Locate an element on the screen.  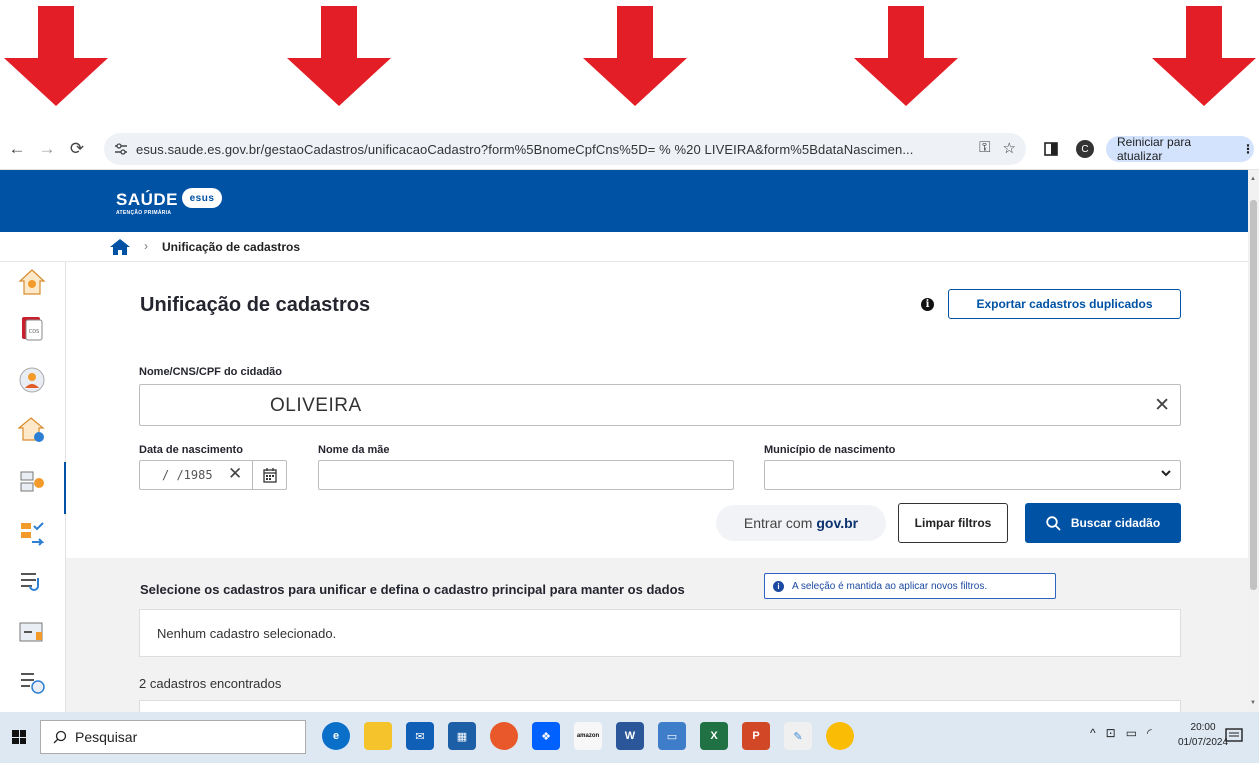
mail-icon: ✉ is located at coordinates (420, 736).